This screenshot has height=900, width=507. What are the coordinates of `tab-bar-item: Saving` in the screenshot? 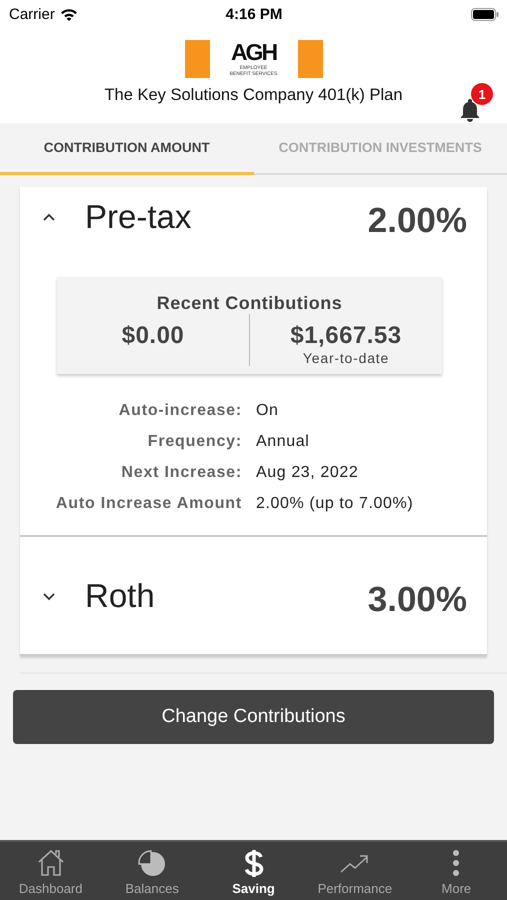 It's located at (253, 871).